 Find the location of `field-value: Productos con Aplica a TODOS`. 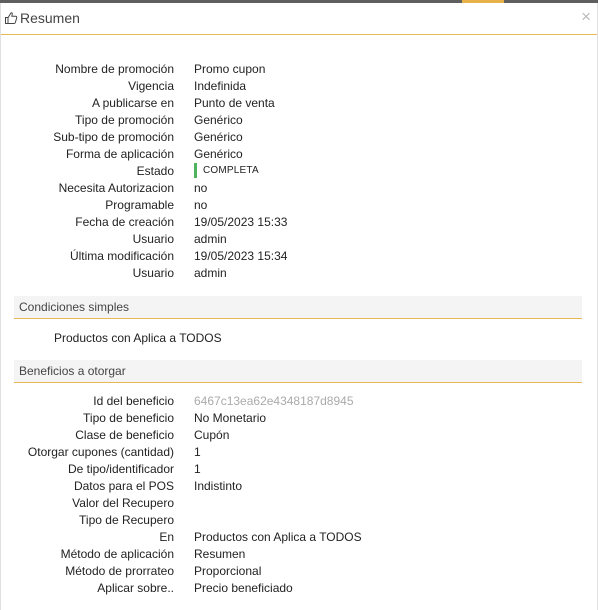

field-value: Productos con Aplica a TODOS is located at coordinates (278, 537).